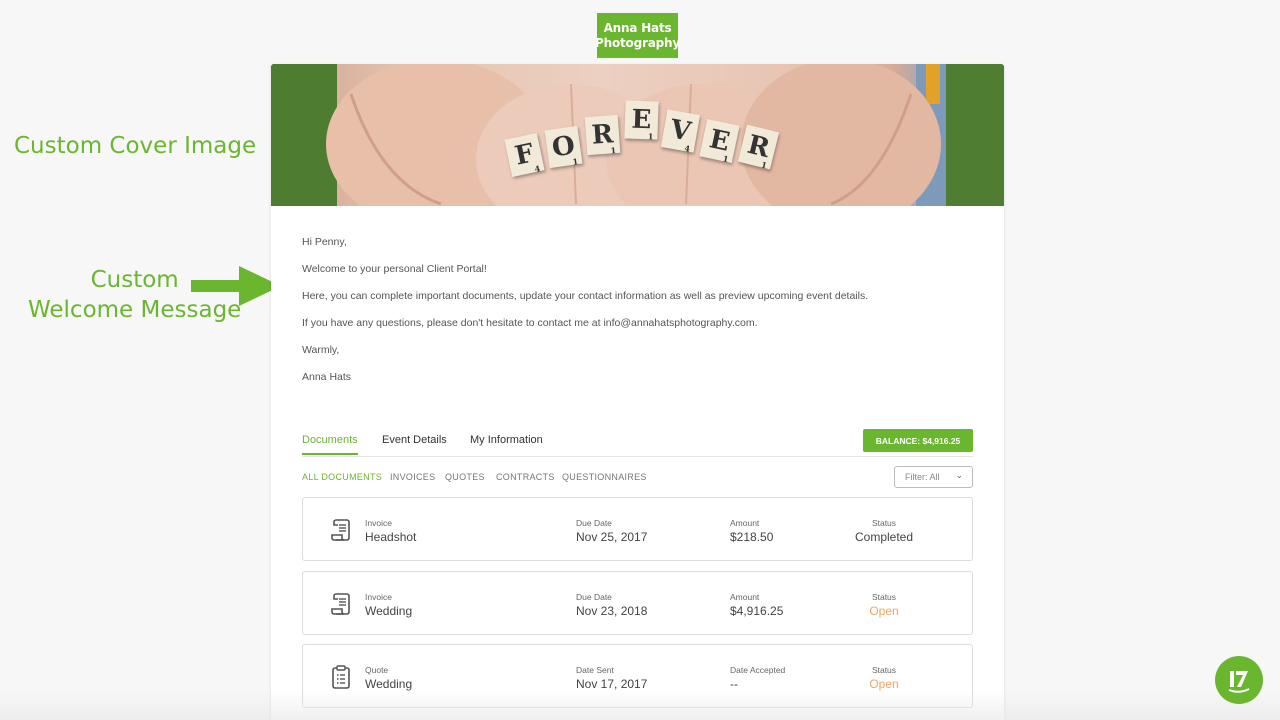 The image size is (1280, 720). I want to click on tab-event-details: Event Details, so click(414, 443).